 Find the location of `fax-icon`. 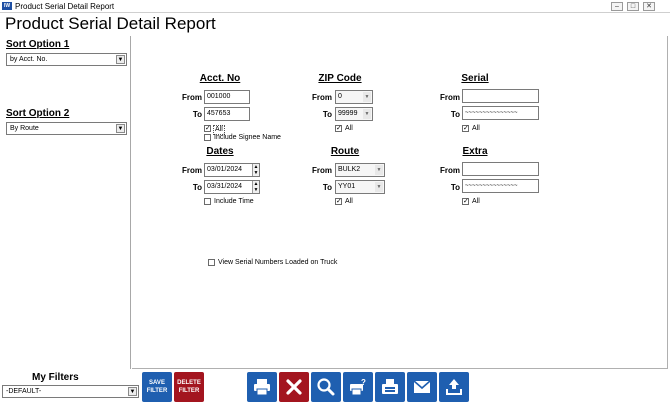

fax-icon is located at coordinates (390, 386).